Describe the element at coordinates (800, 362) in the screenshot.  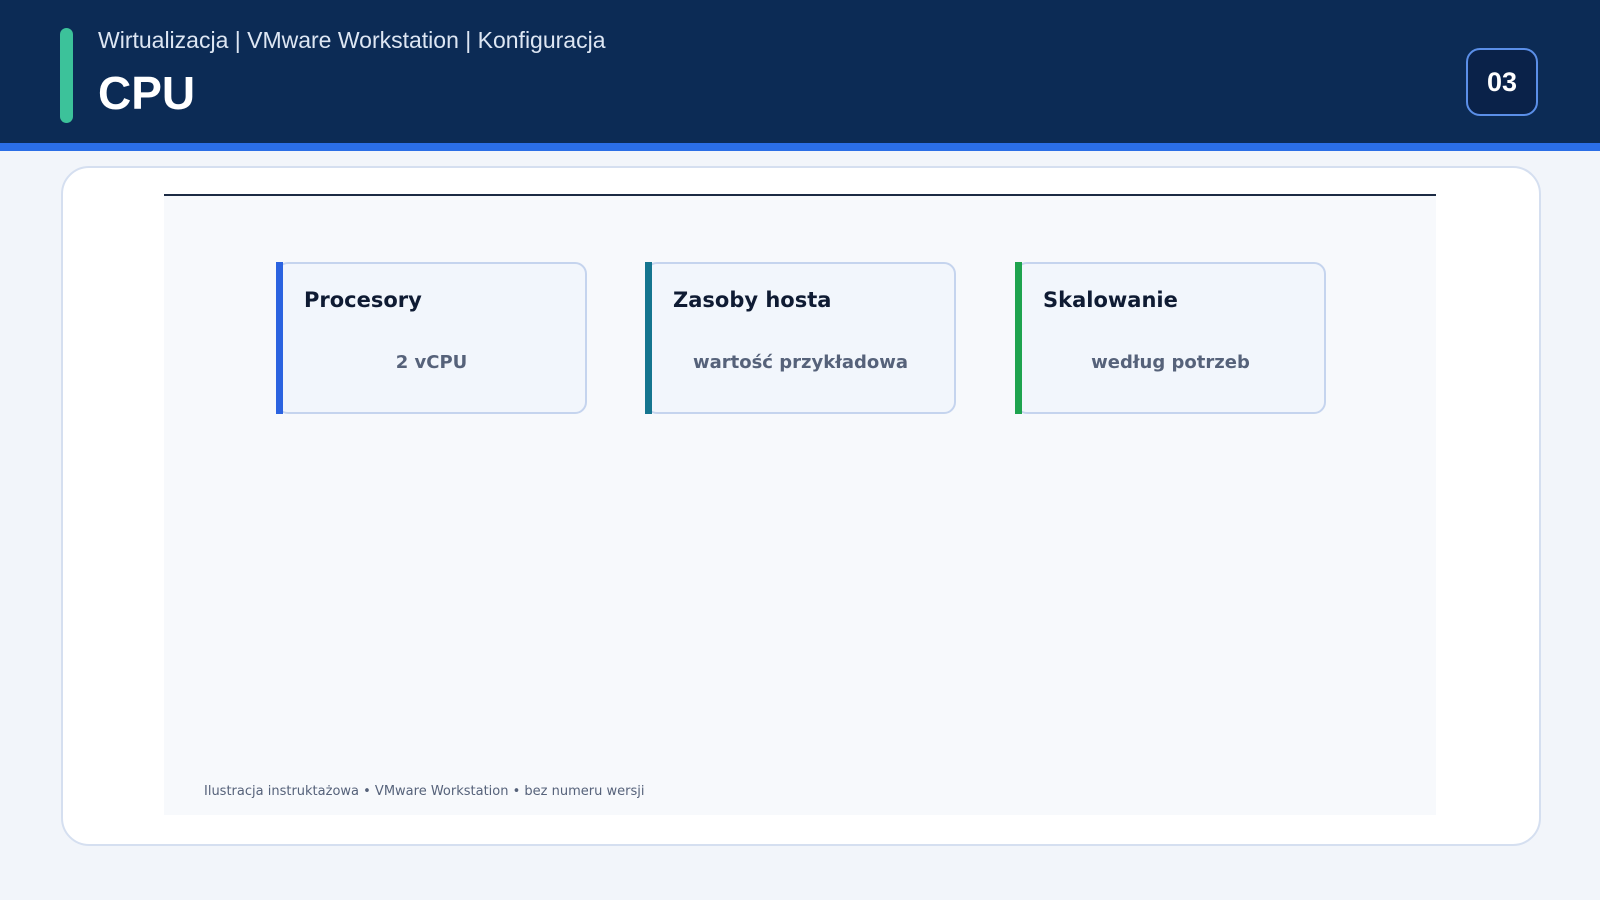
I see `card-value: wartość przykładowa` at that location.